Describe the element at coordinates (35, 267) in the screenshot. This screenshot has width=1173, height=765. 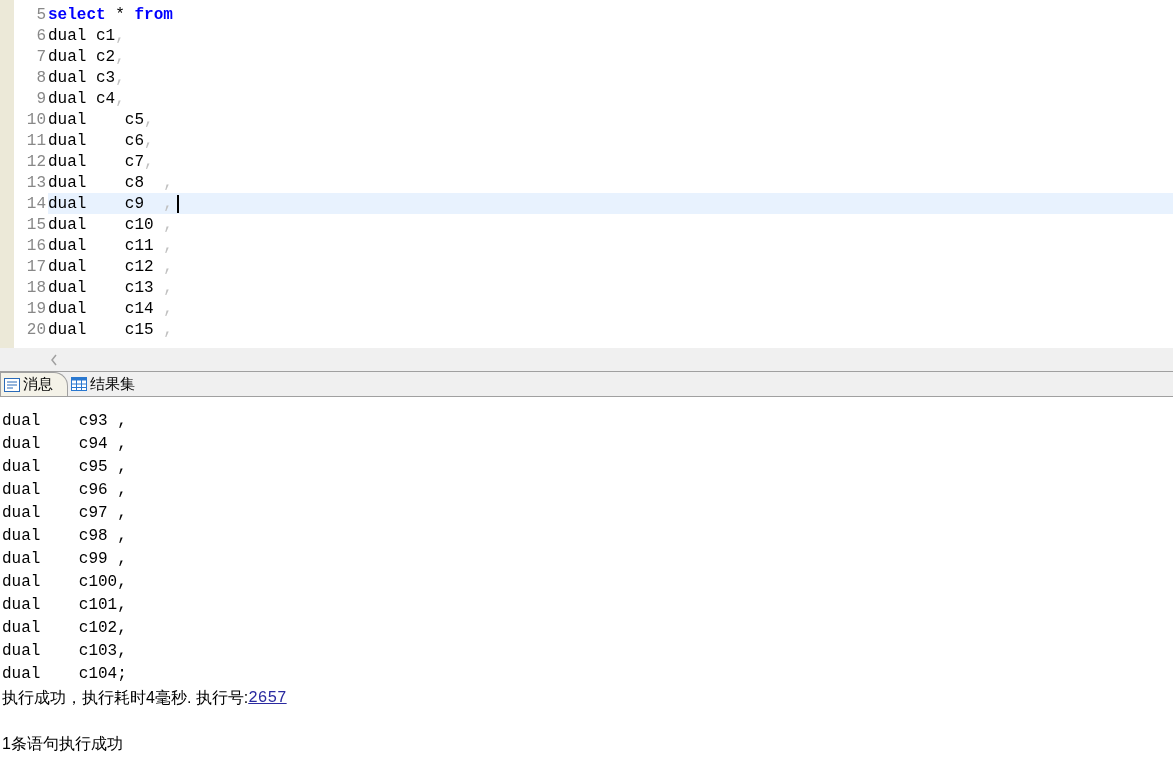
I see `line-number: 17` at that location.